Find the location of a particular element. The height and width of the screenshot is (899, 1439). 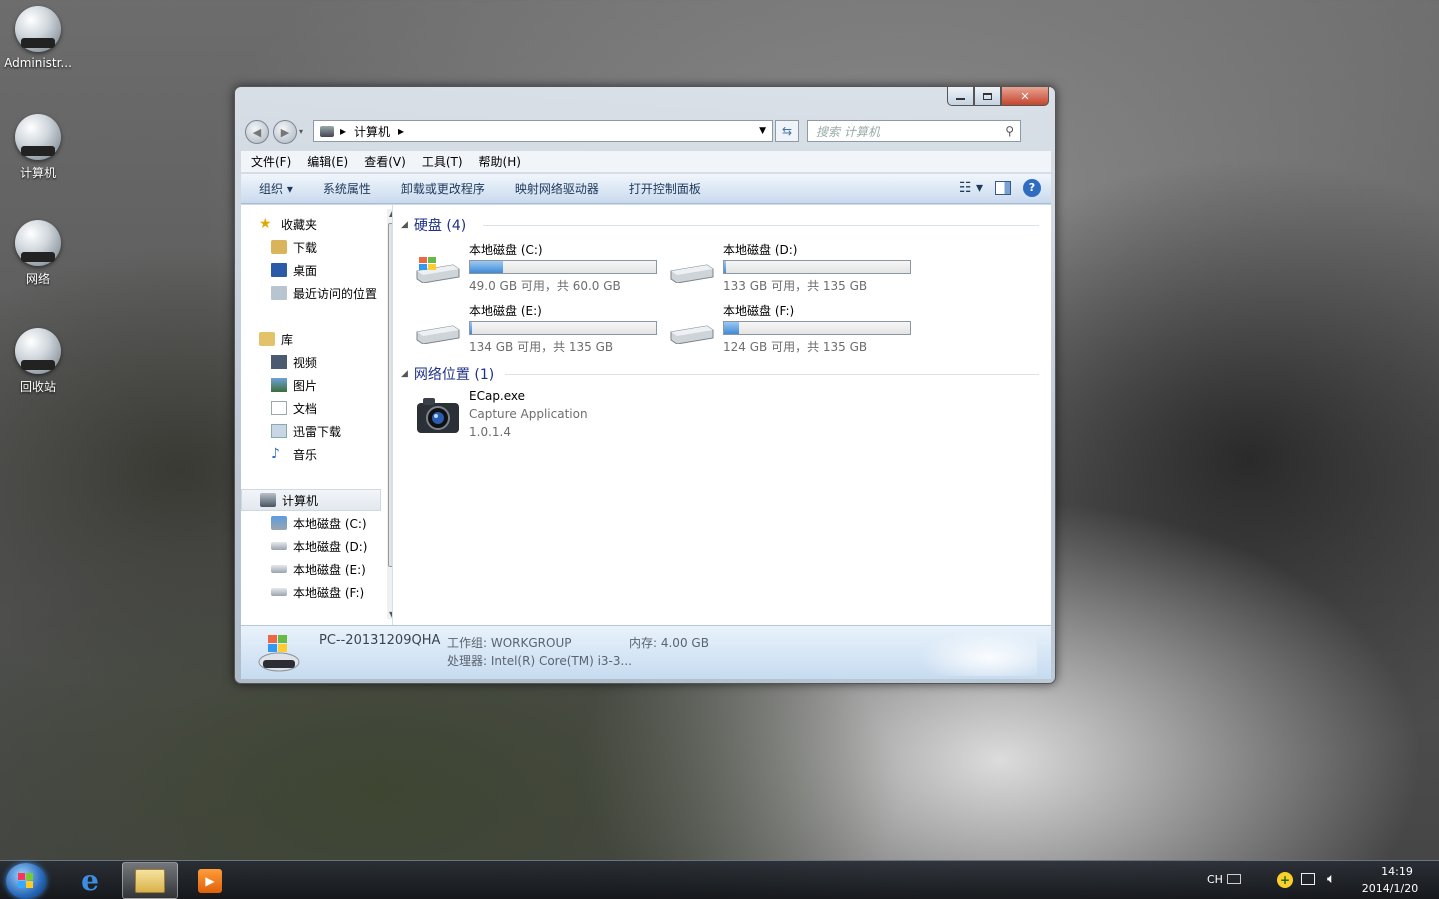

network-status-icon is located at coordinates (1308, 879).